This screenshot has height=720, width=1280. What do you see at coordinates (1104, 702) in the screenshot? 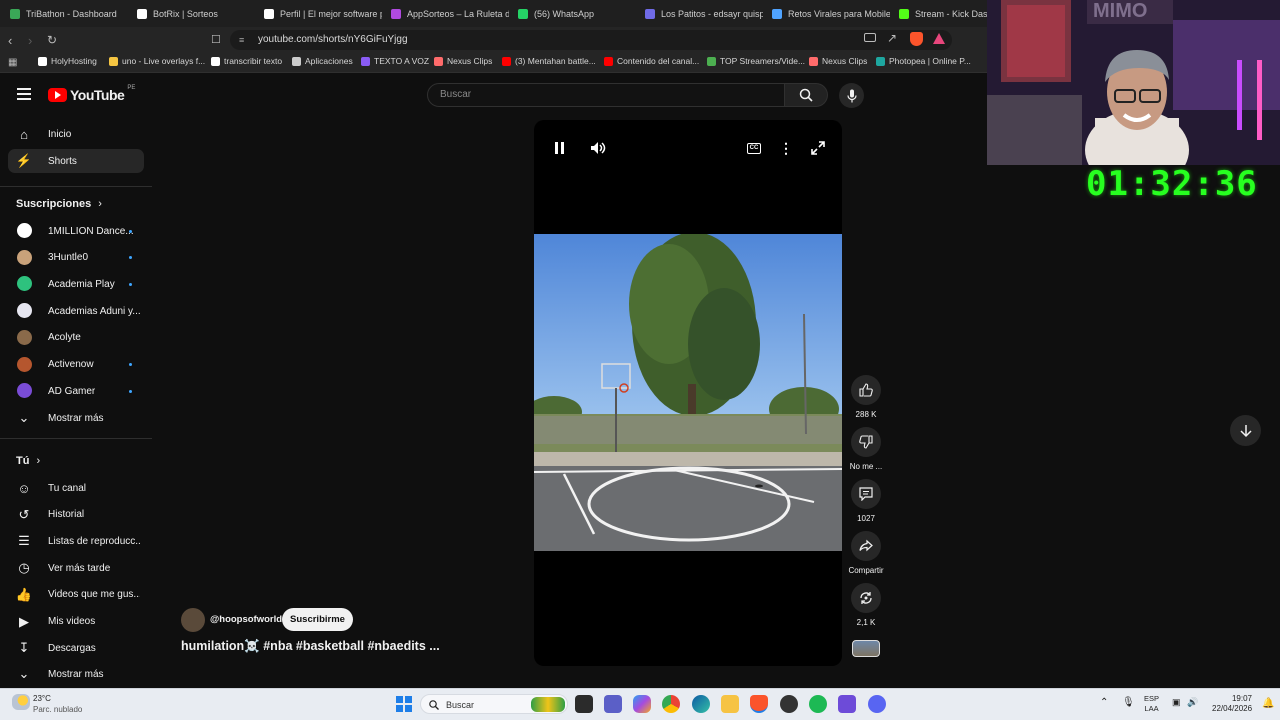
I see `tray-chevron-icon: ⌃` at bounding box center [1104, 702].